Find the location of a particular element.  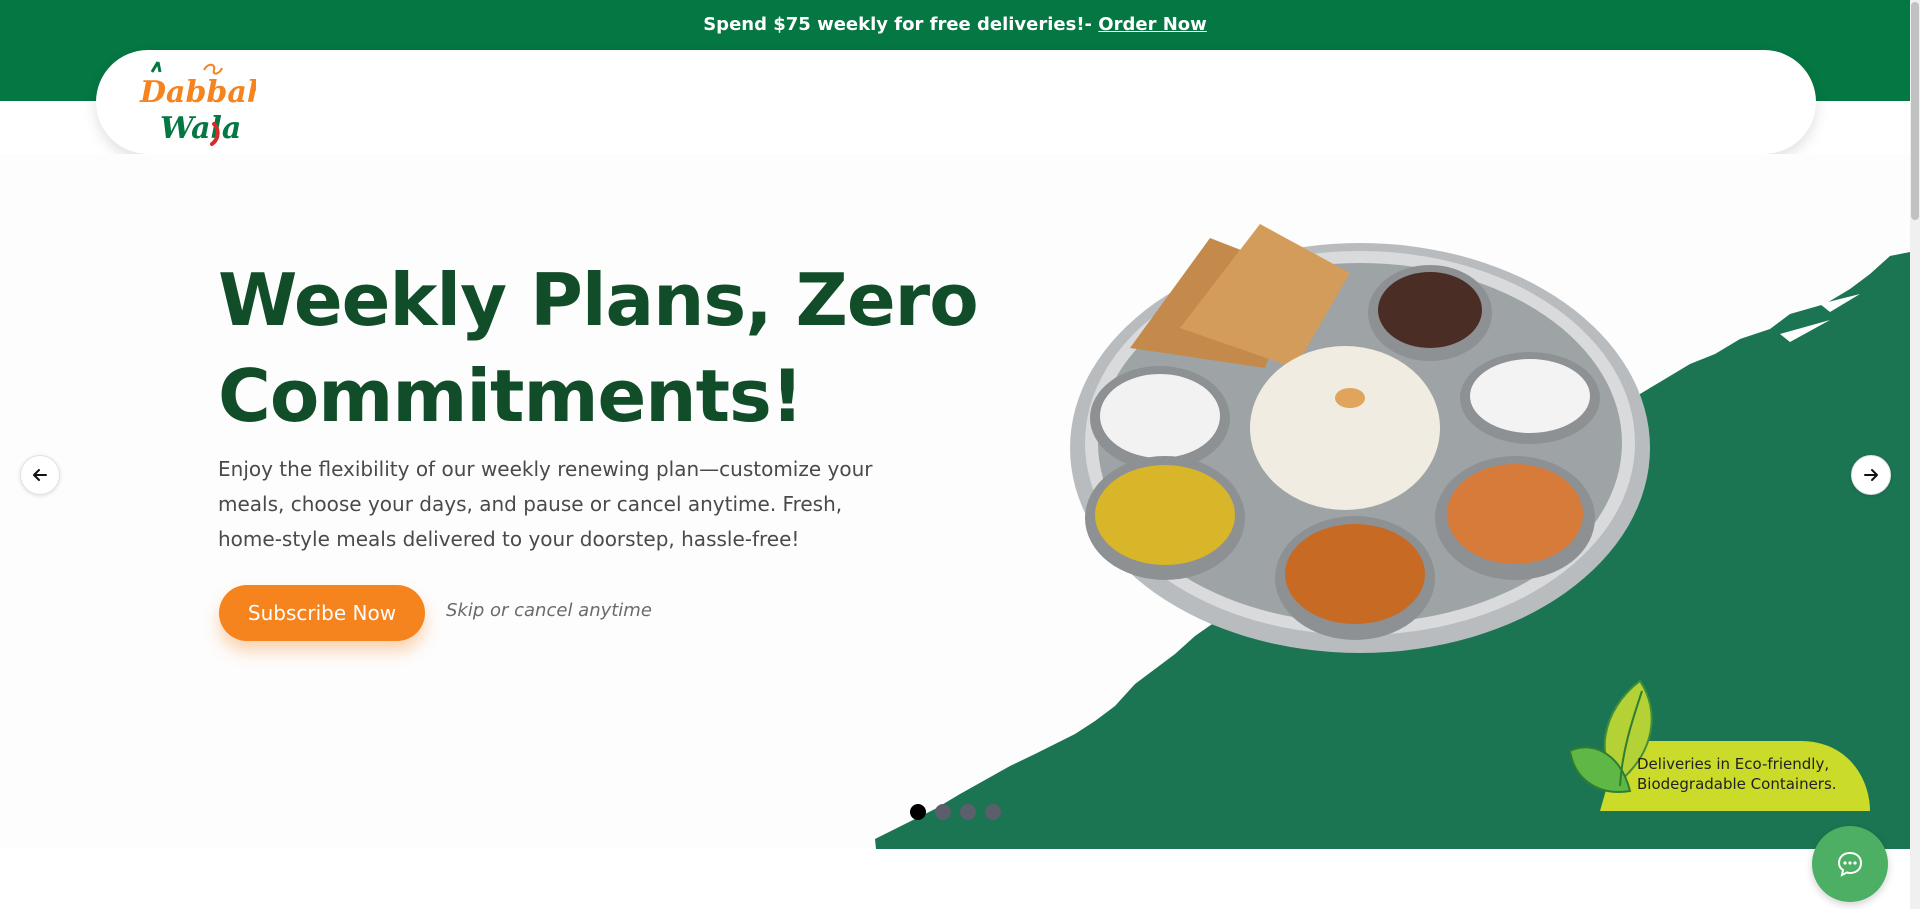

hero-title: Weekly Plans, Zero Commitments! is located at coordinates (598, 348).